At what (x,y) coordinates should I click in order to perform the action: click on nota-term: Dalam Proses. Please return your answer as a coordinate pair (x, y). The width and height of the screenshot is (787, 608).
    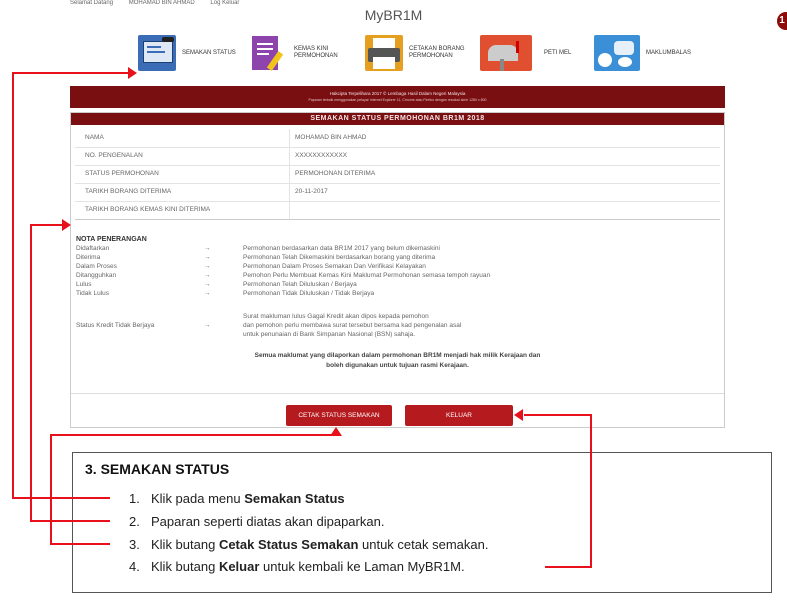
    Looking at the image, I should click on (96, 266).